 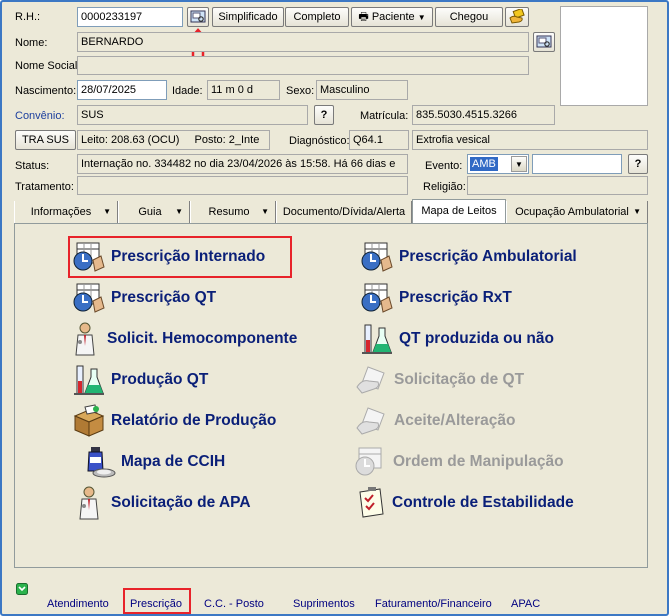 What do you see at coordinates (484, 164) in the screenshot?
I see `evento-selected-value: AMB` at bounding box center [484, 164].